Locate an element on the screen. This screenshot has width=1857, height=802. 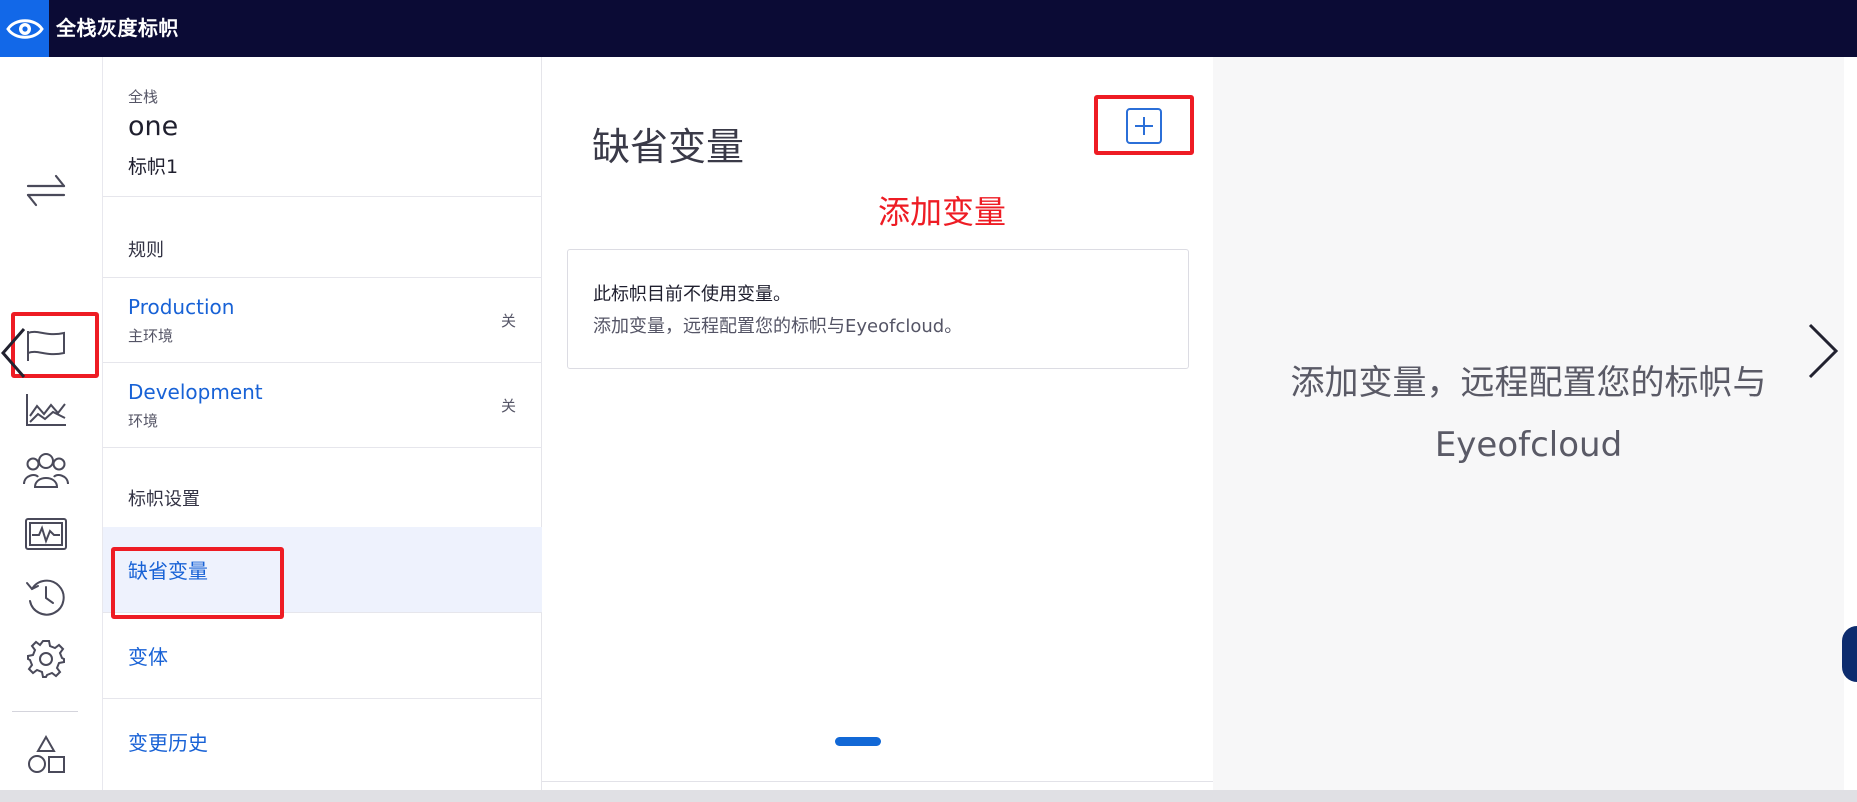
history-icon is located at coordinates (46, 597).